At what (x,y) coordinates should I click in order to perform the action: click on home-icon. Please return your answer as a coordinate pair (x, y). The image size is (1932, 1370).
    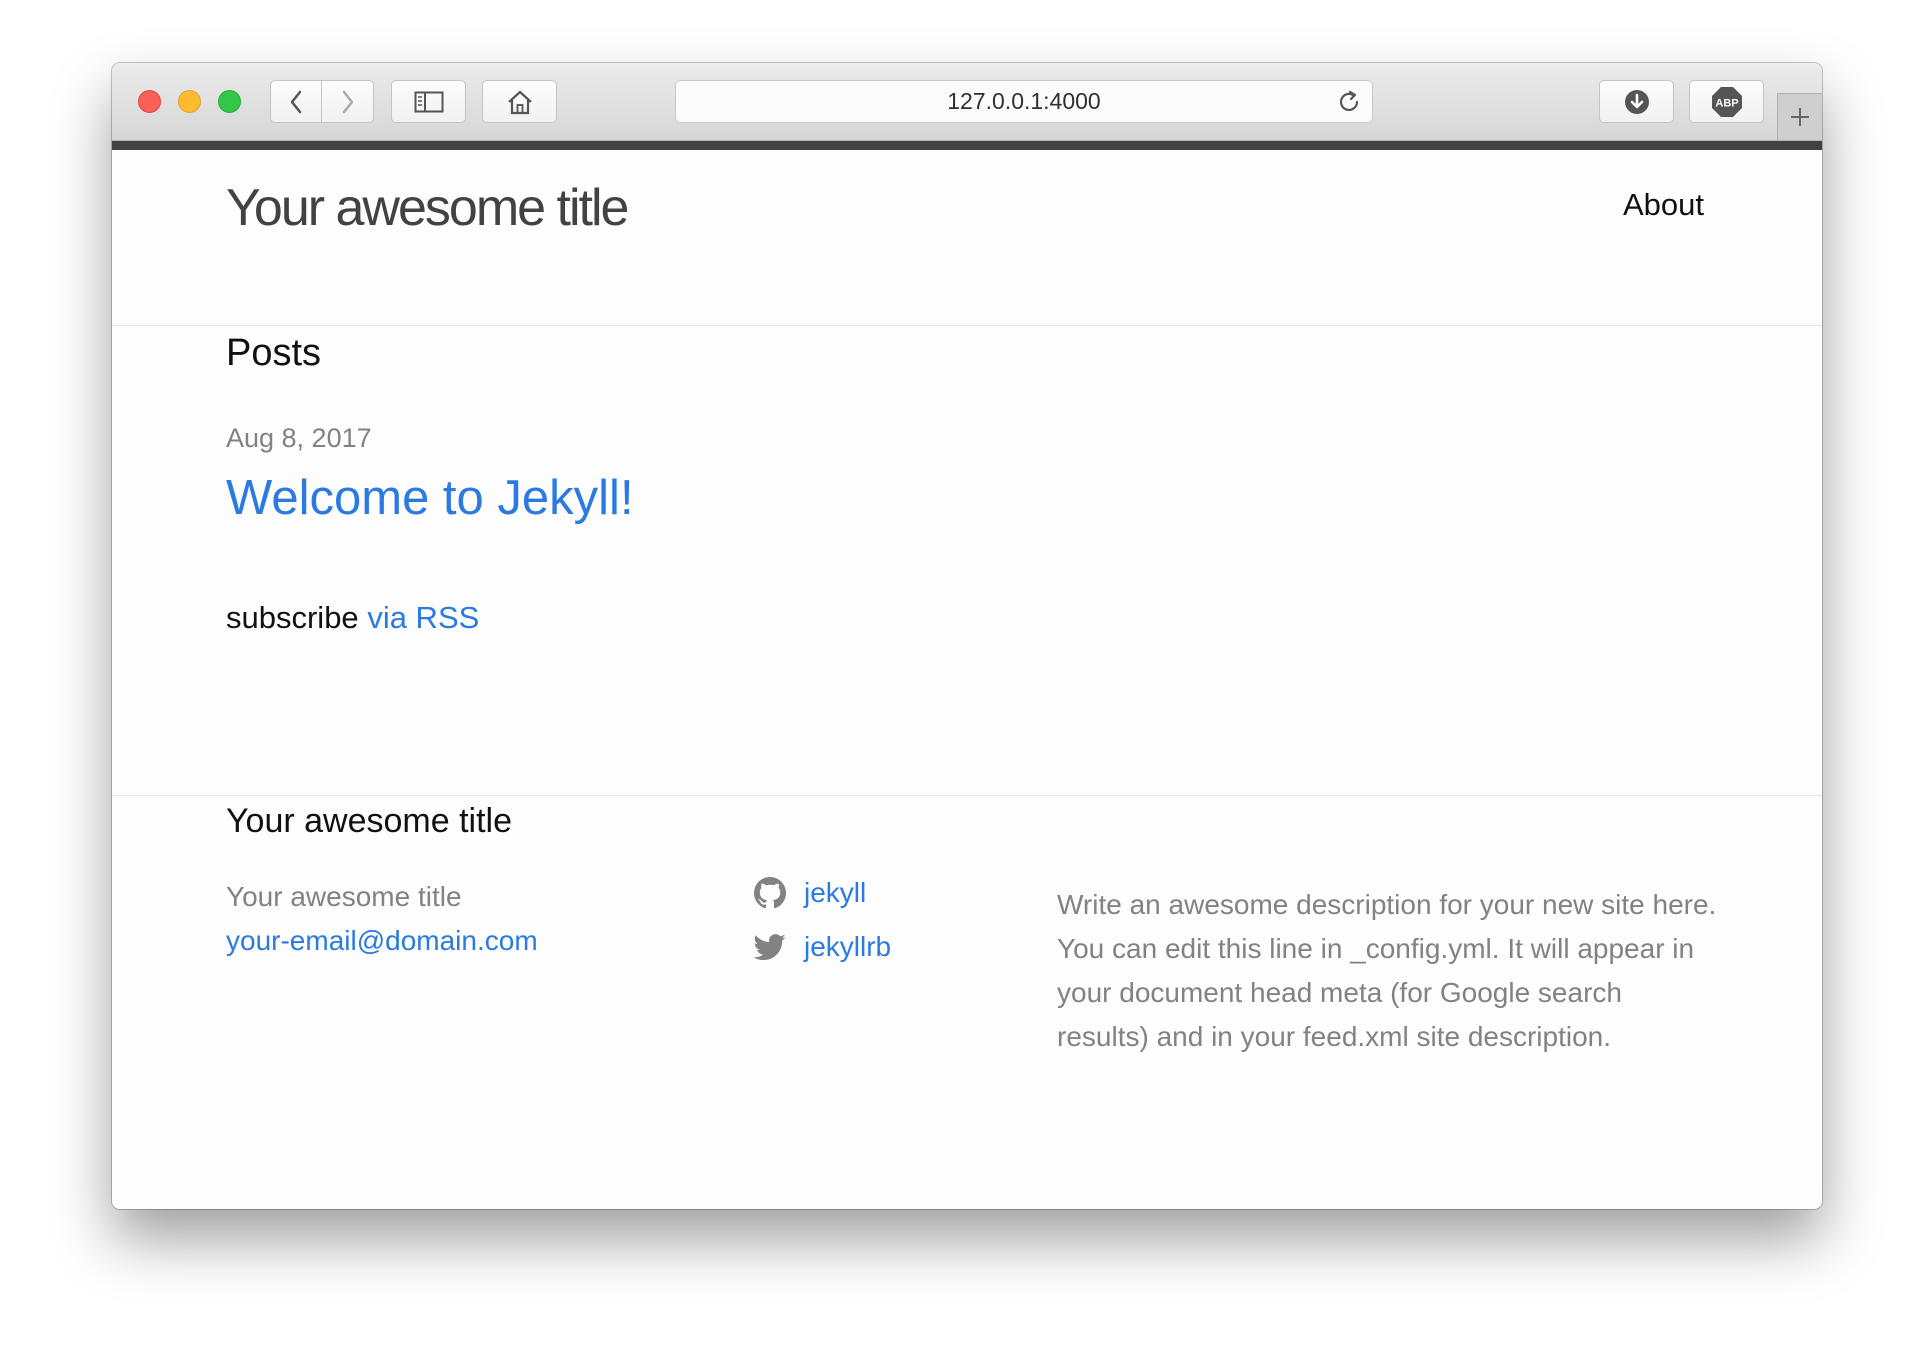
    Looking at the image, I should click on (519, 102).